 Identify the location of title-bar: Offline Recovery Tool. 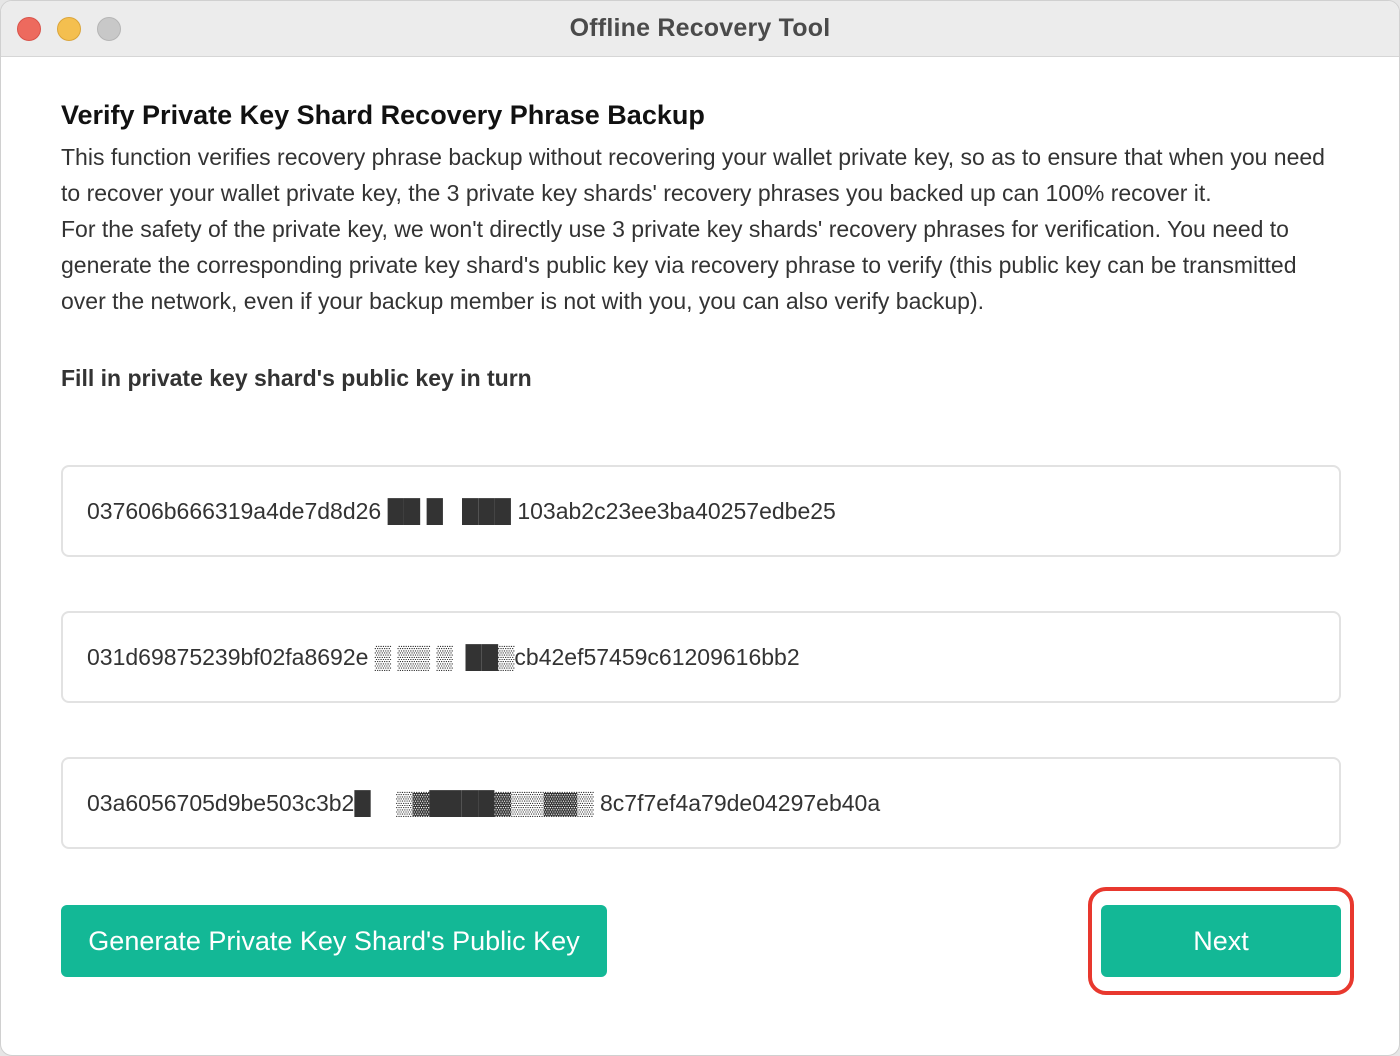
(700, 29).